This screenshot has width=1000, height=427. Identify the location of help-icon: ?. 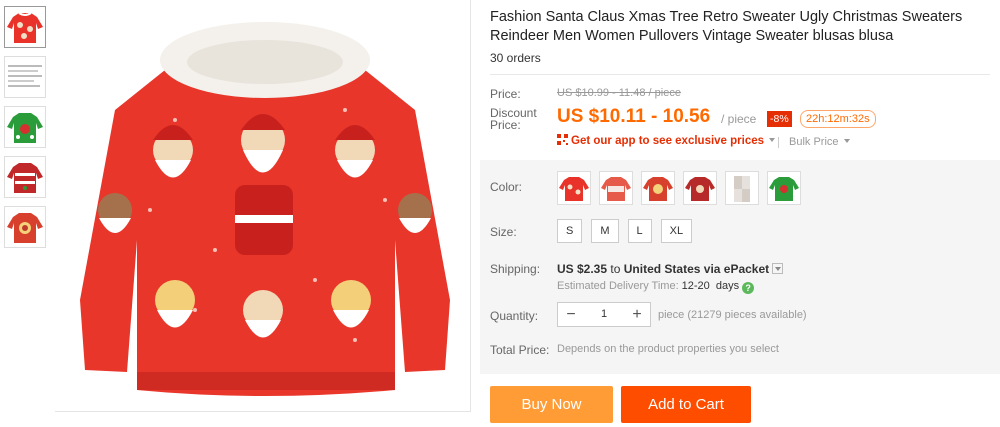
(748, 288).